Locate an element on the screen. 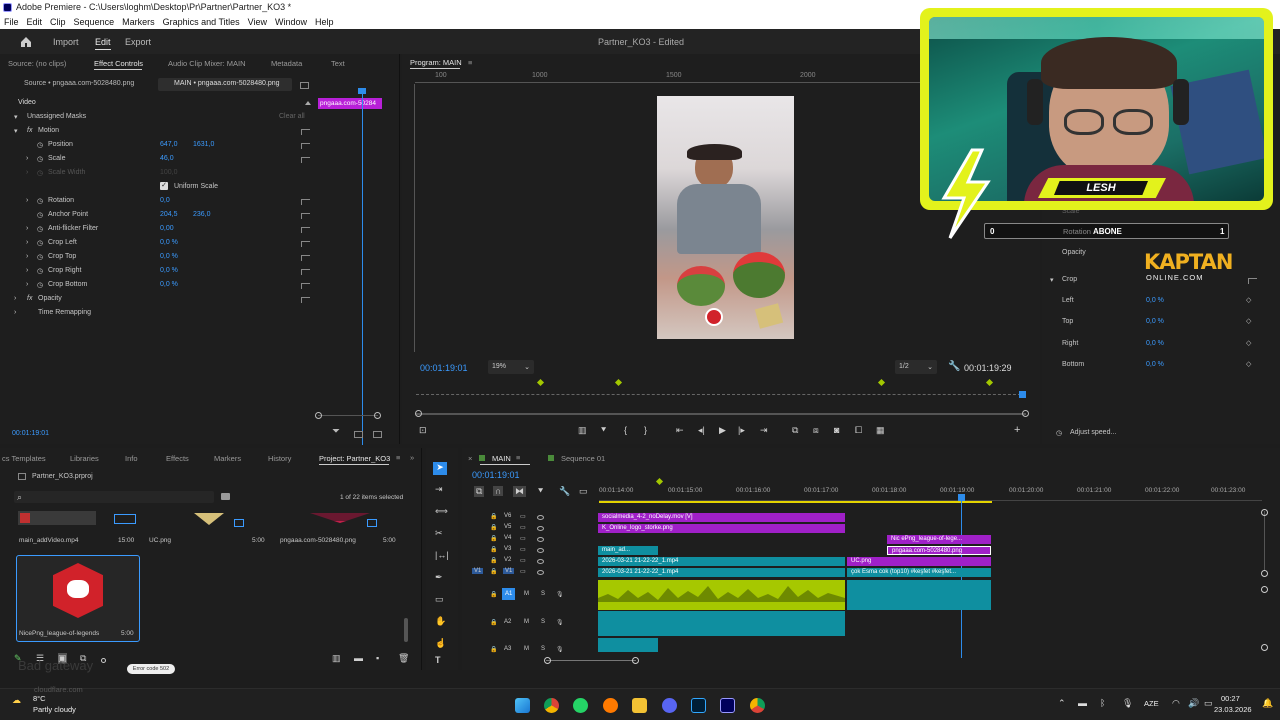 The image size is (1280, 720). program-playhead is located at coordinates (1022, 394).